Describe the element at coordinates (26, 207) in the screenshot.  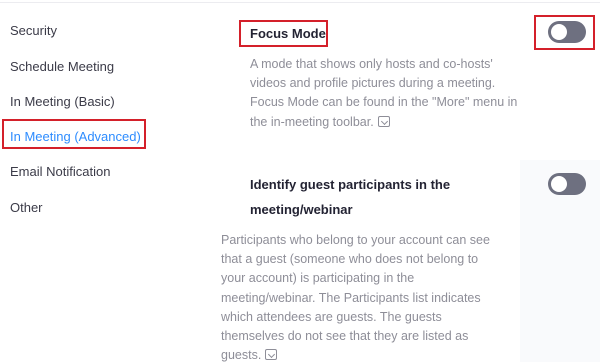
I see `sidebar-item-other: Other` at that location.